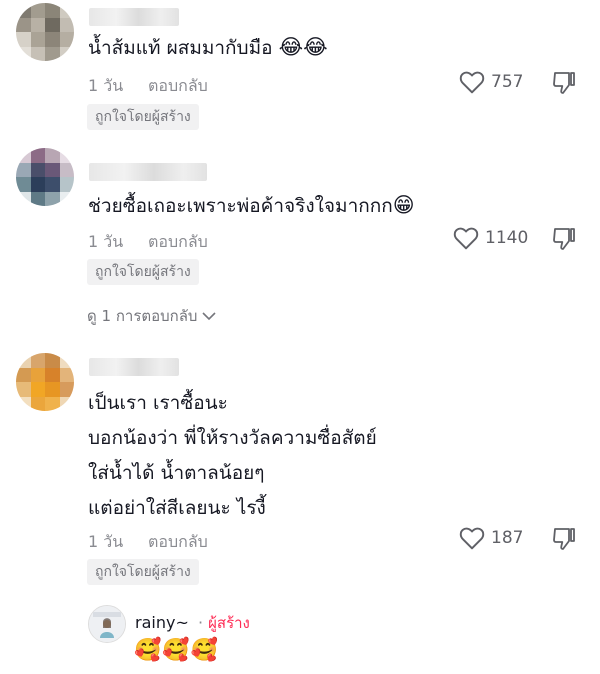 Image resolution: width=600 pixels, height=674 pixels. Describe the element at coordinates (507, 538) in the screenshot. I see `like-count: 187` at that location.